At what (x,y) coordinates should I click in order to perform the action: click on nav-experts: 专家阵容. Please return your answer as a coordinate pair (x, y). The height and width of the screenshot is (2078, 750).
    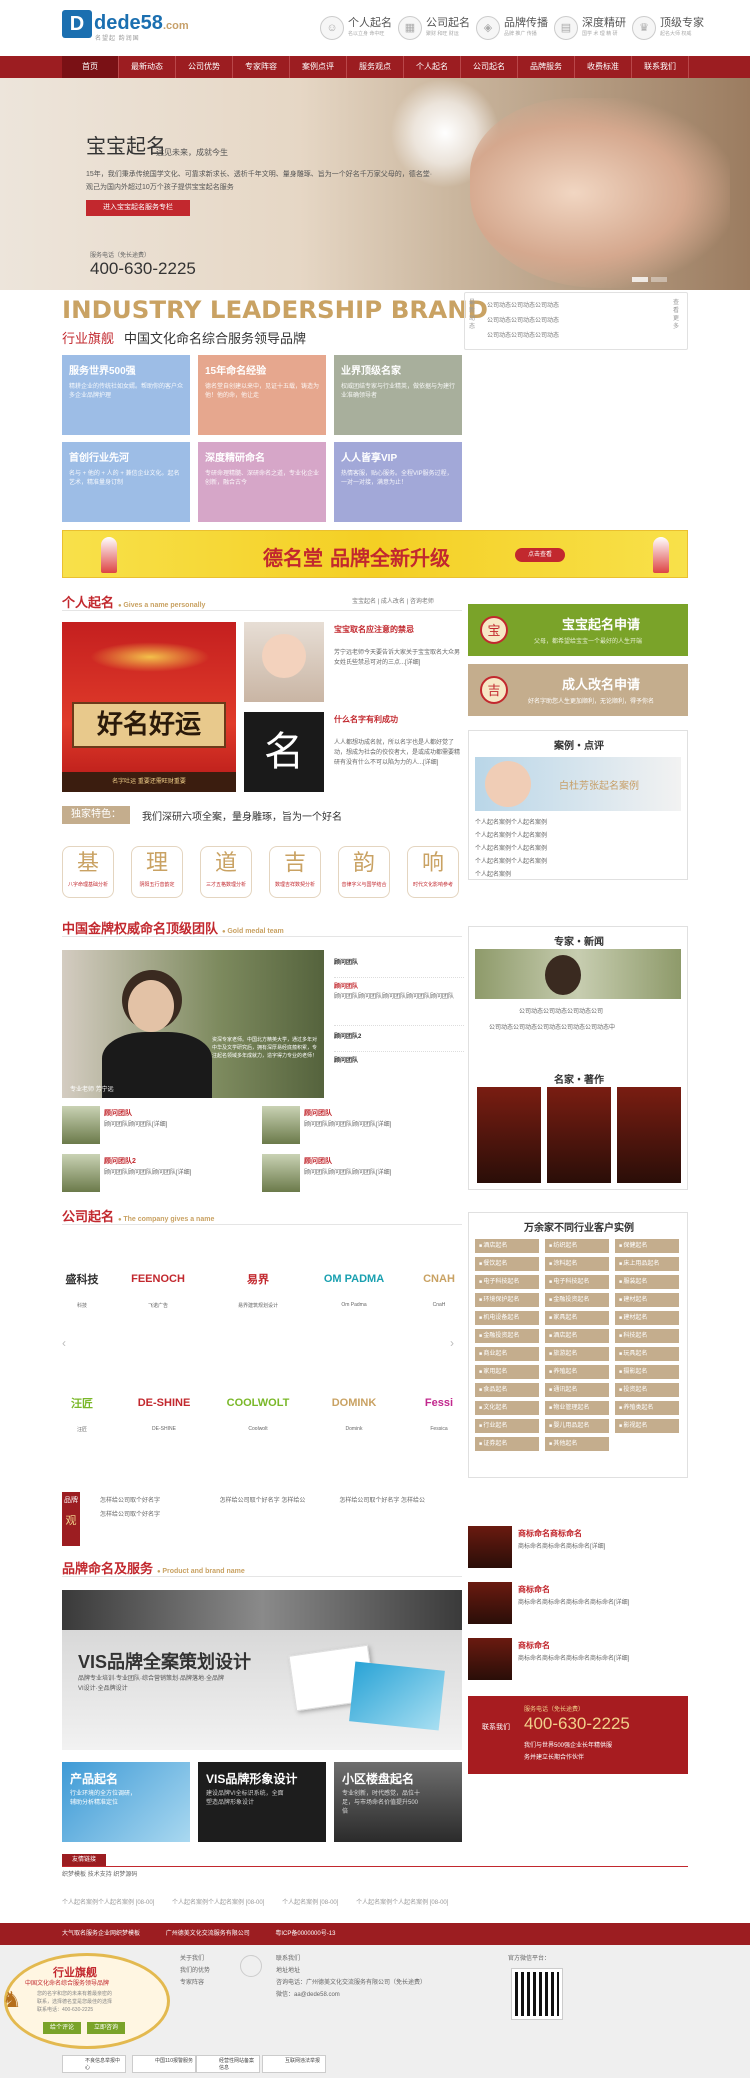
    Looking at the image, I should click on (261, 67).